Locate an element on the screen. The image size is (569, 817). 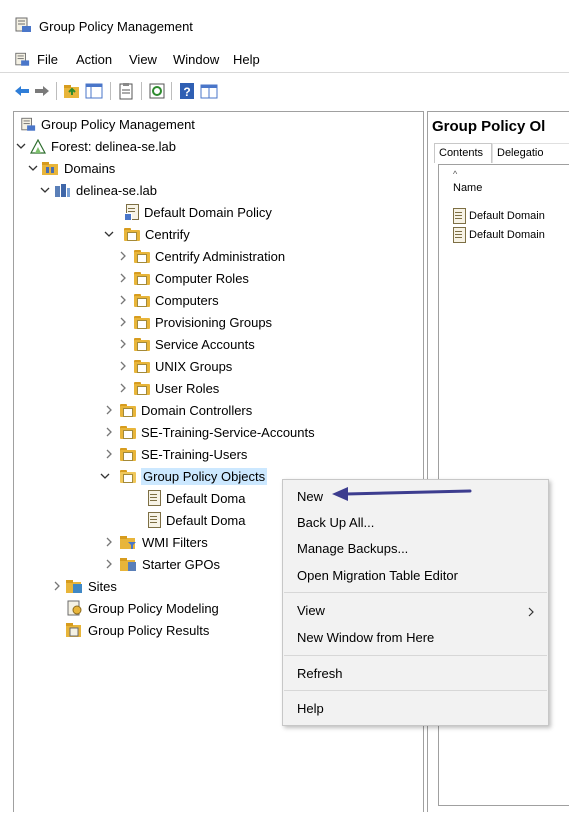
submenu-arrow-icon is located at coordinates (531, 612).